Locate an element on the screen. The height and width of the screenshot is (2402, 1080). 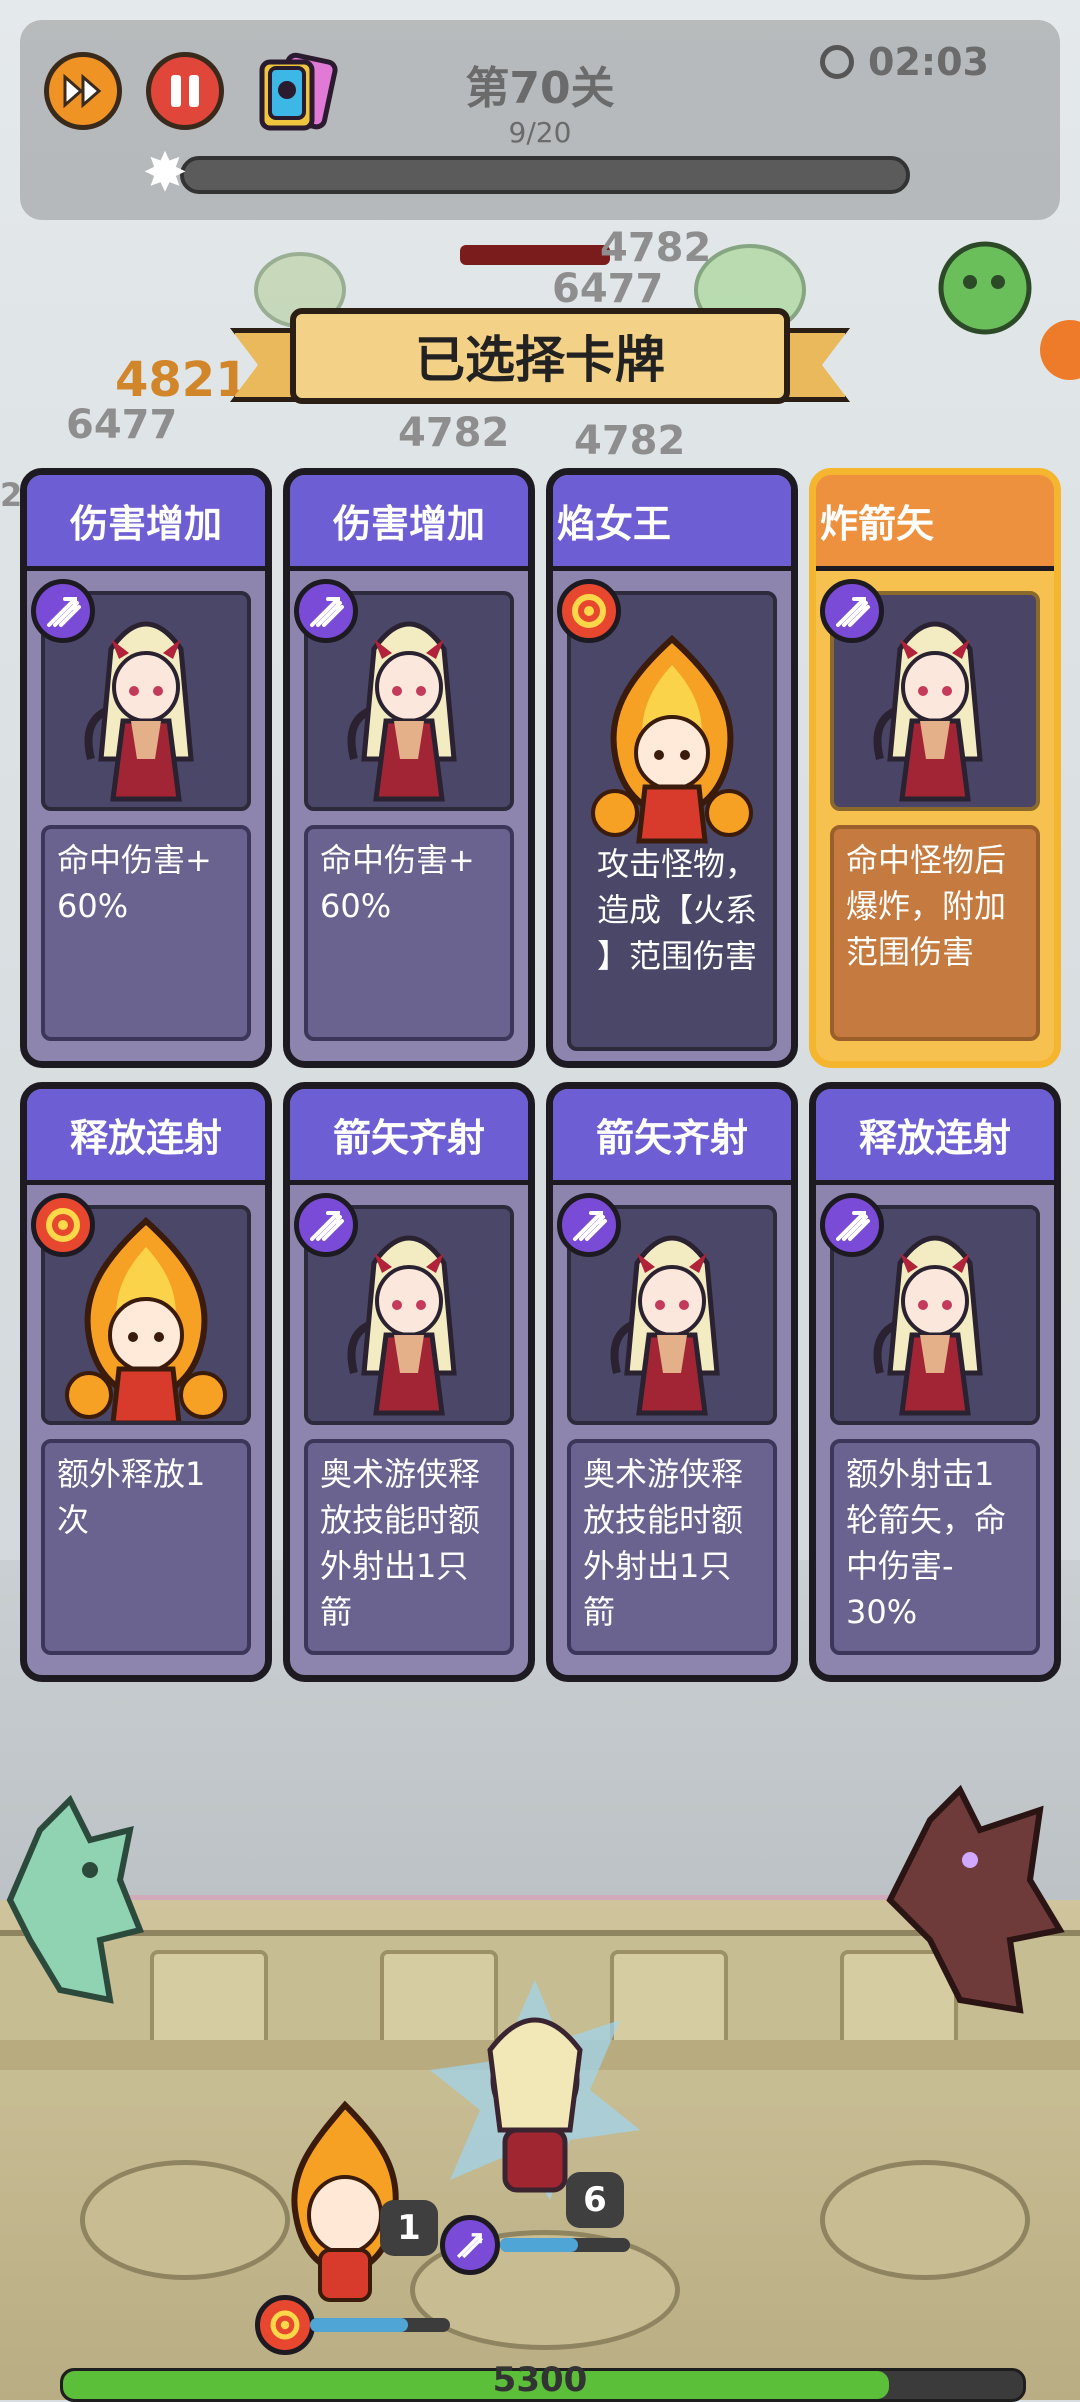
skill-card-6: 箭矢齐射 奥术游侠释 放技能时额 外射出1只箭 is located at coordinates (409, 1382).